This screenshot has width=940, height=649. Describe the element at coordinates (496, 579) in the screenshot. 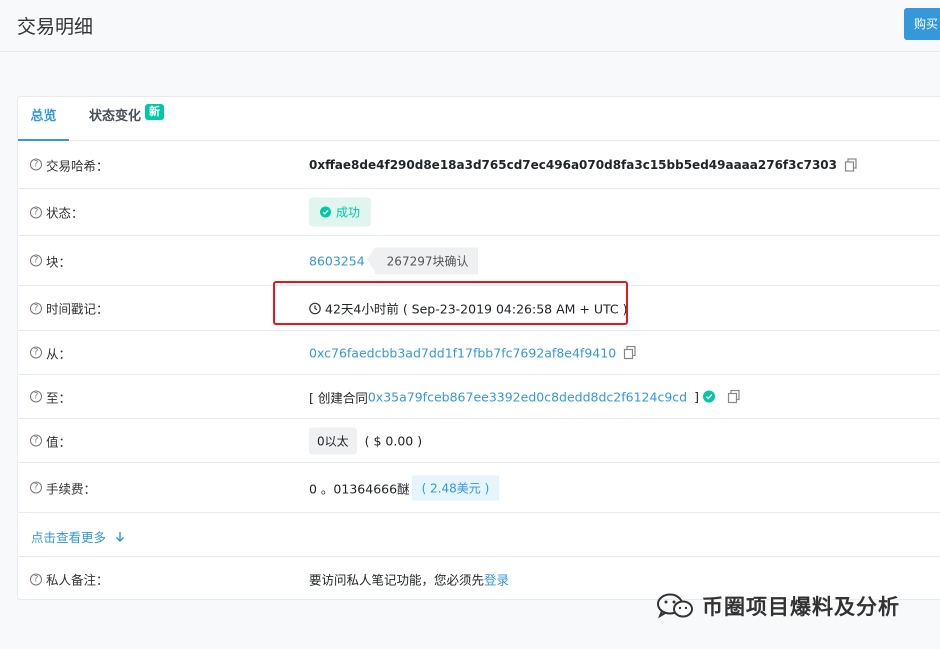

I see `login-link: 登录` at that location.